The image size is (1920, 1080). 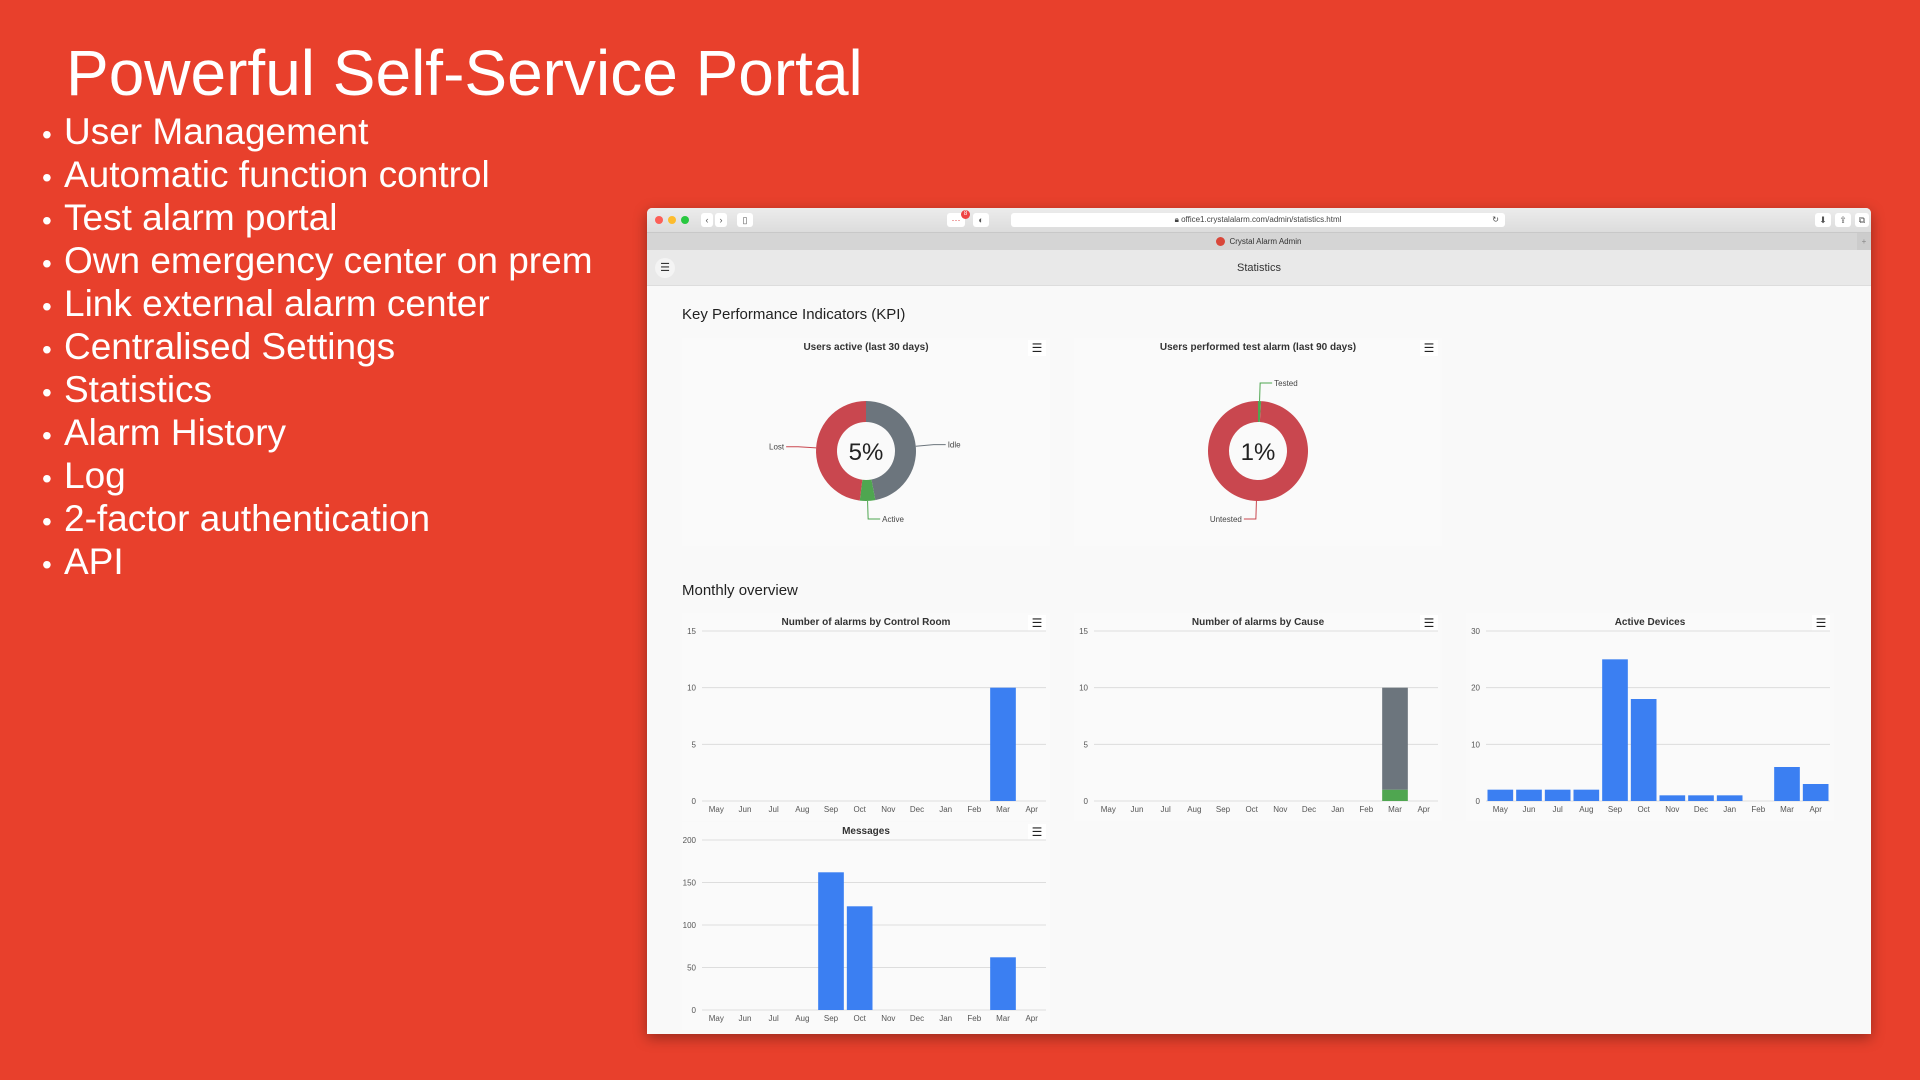 I want to click on app-header: ☰ Statistics, so click(x=1259, y=268).